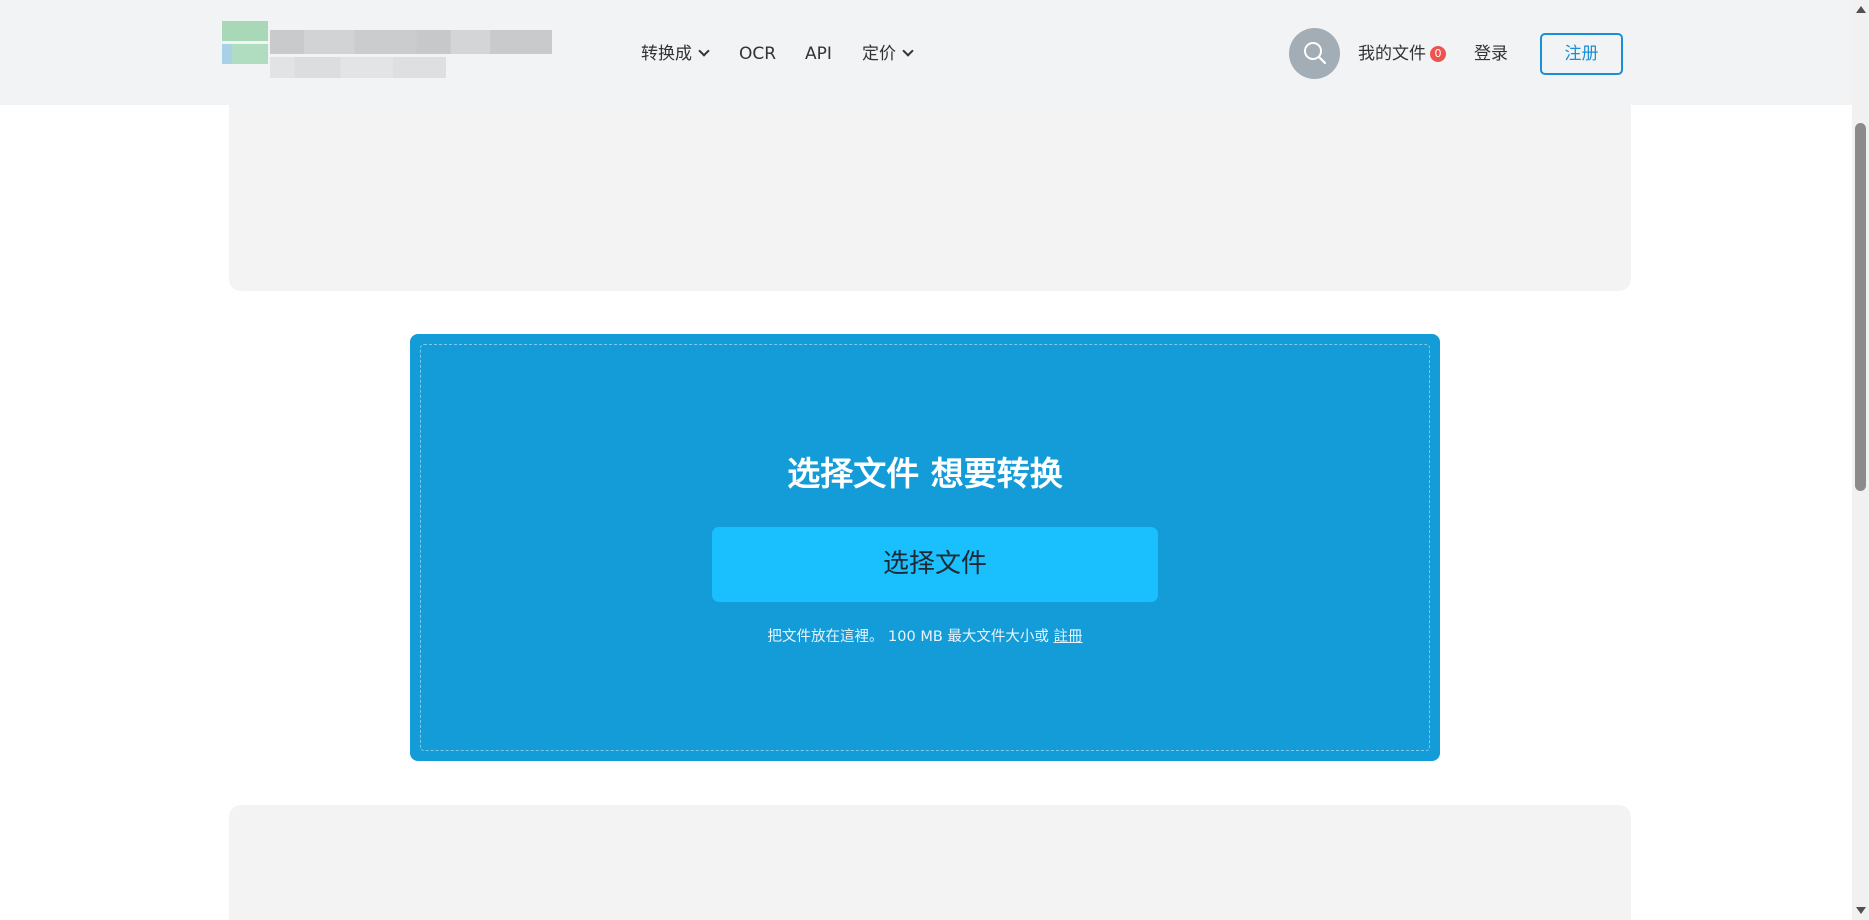 This screenshot has height=920, width=1869. I want to click on upload-hint: 把文件放在這裡。 100 MB 最大文件大小或 註冊, so click(925, 637).